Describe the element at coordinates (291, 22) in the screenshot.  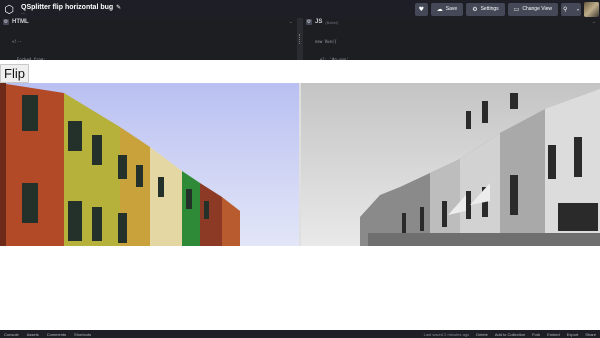
I see `html-editor-collapse-icon: ⌄` at that location.